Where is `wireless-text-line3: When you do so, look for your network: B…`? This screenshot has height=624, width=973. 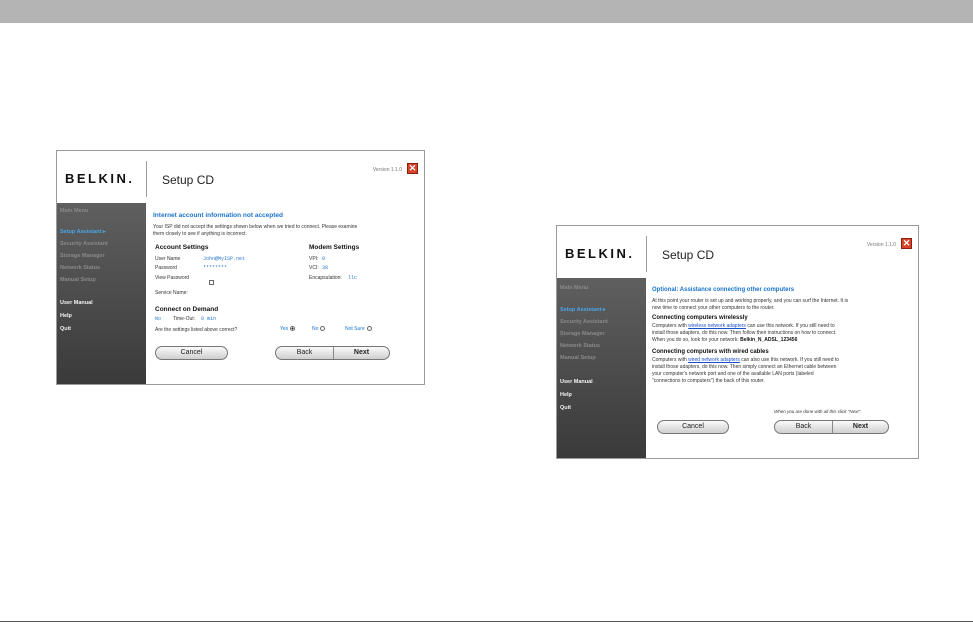 wireless-text-line3: When you do so, look for your network: B… is located at coordinates (725, 340).